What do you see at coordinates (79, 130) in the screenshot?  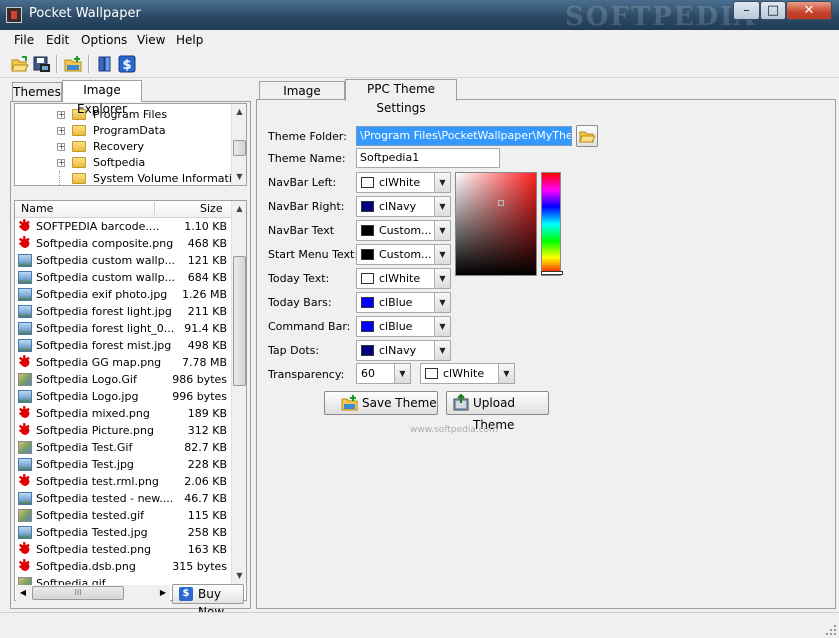 I see `folder-icon` at bounding box center [79, 130].